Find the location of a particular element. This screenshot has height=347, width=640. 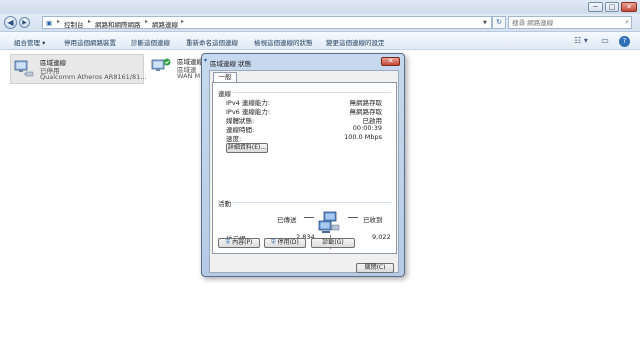

crumb-network-connections: 網路連線 is located at coordinates (165, 24).